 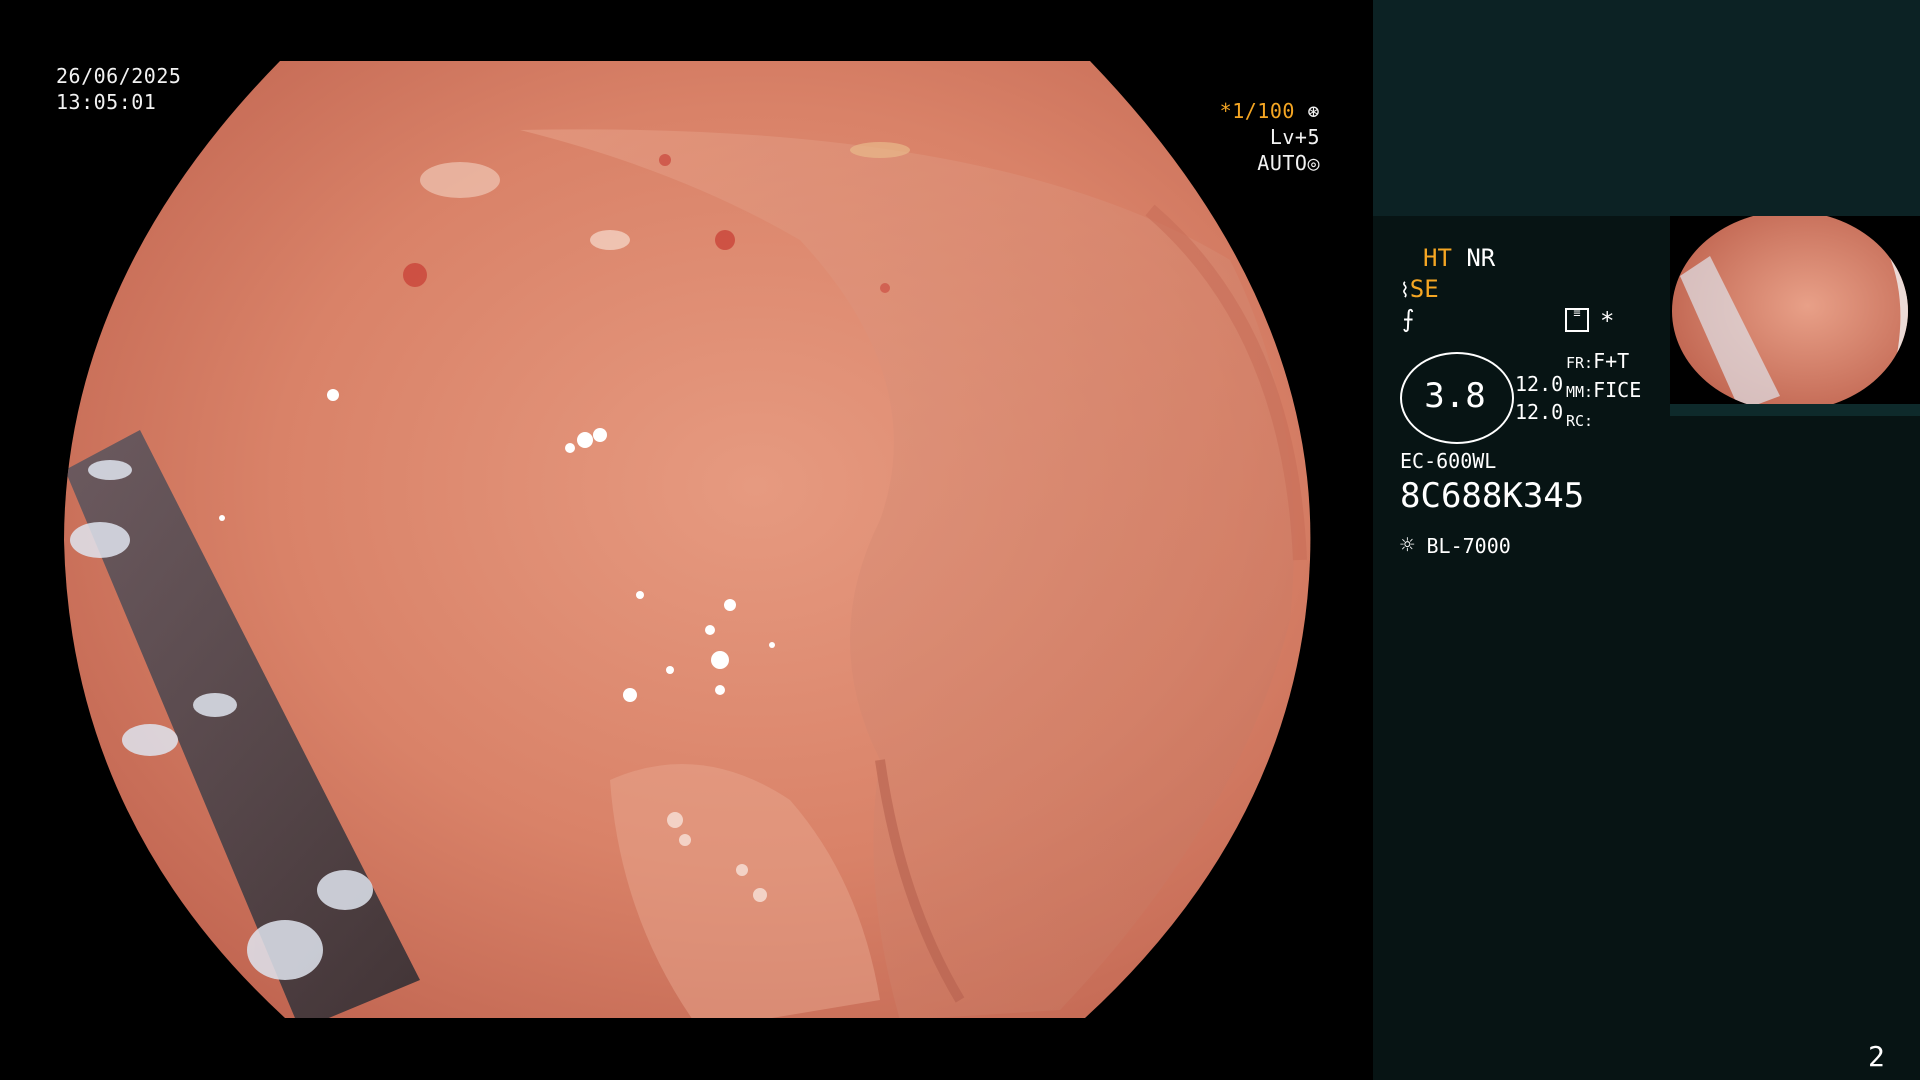 What do you see at coordinates (1617, 390) in the screenshot?
I see `mm-value: FICE` at bounding box center [1617, 390].